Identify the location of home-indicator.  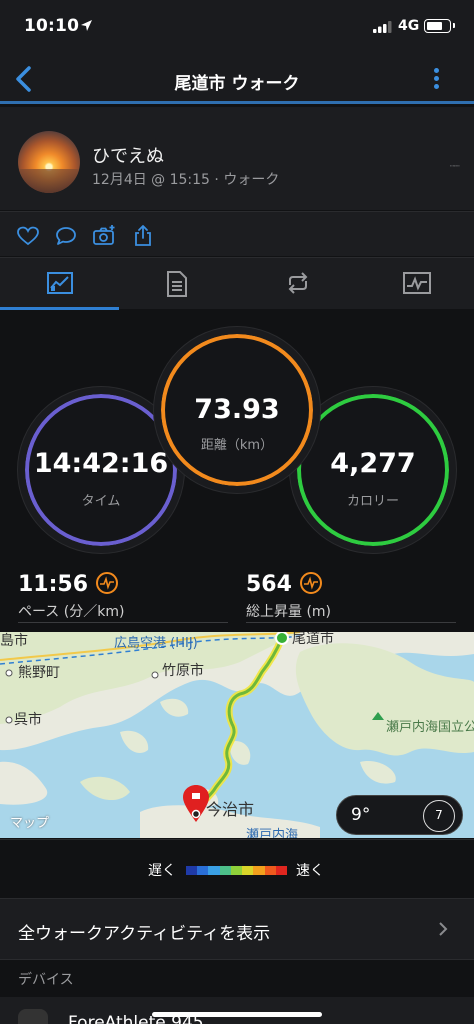
(237, 1014).